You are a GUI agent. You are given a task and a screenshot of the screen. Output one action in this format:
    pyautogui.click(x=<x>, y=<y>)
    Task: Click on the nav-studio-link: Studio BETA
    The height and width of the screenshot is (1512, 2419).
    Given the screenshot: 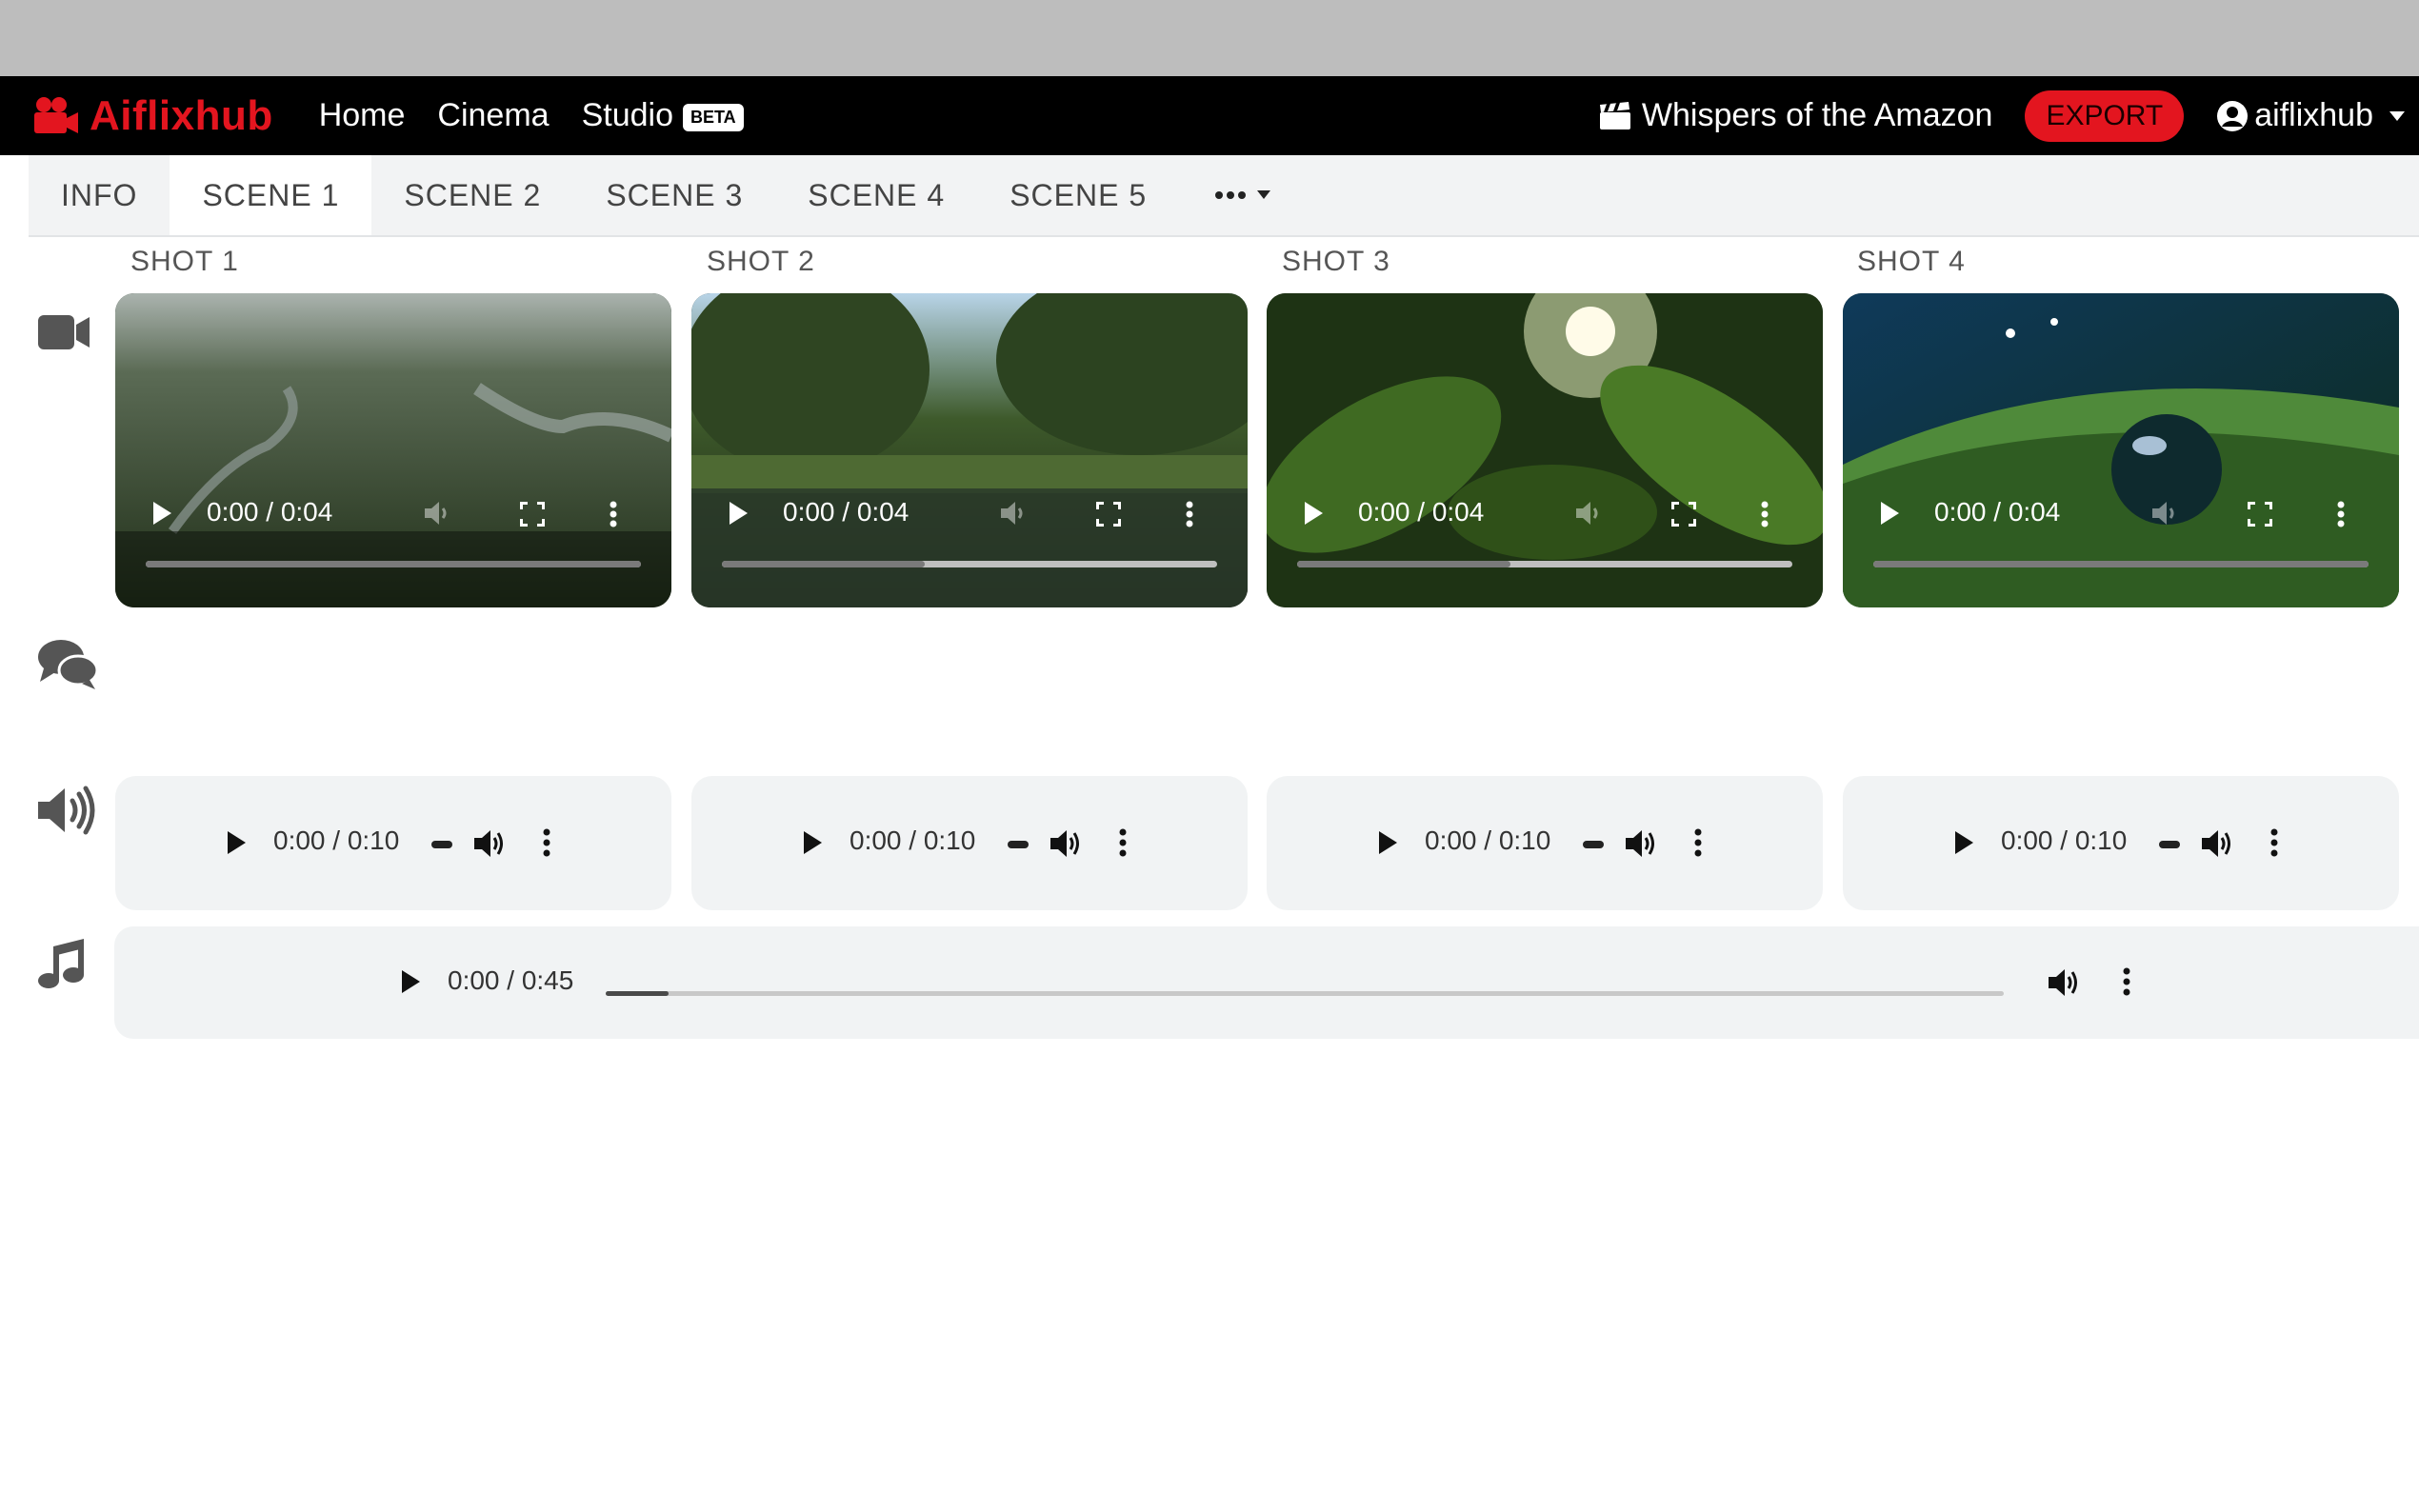 What is the action you would take?
    pyautogui.click(x=663, y=115)
    